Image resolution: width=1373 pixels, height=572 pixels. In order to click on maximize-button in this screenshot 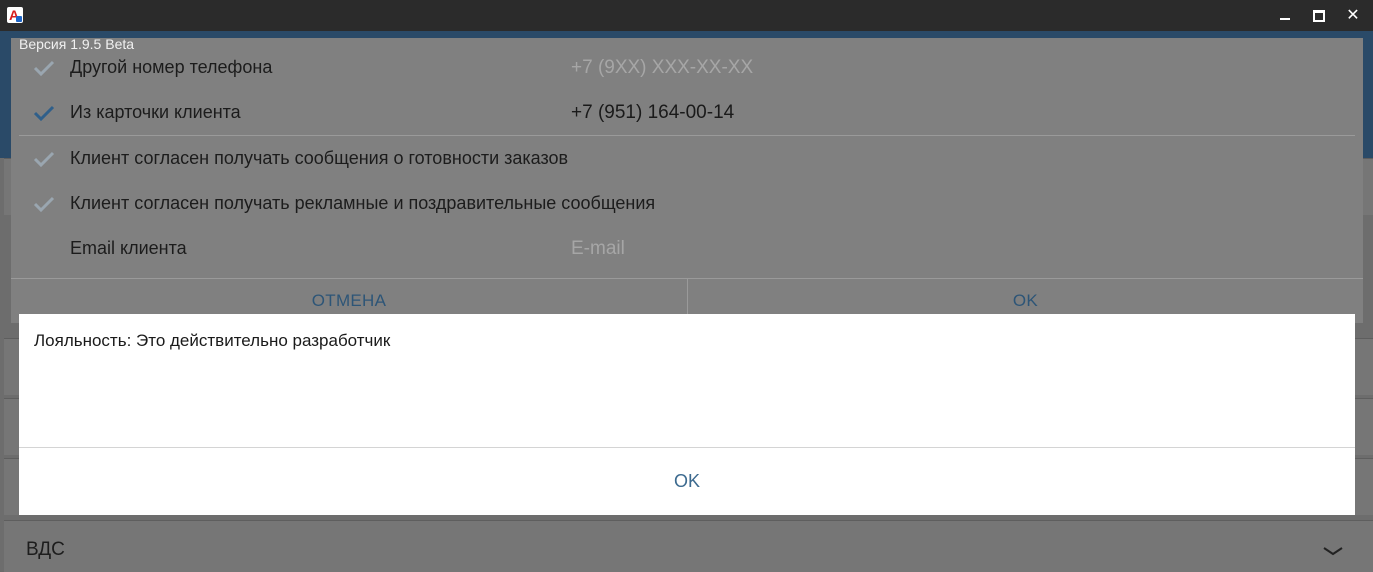, I will do `click(1319, 16)`.